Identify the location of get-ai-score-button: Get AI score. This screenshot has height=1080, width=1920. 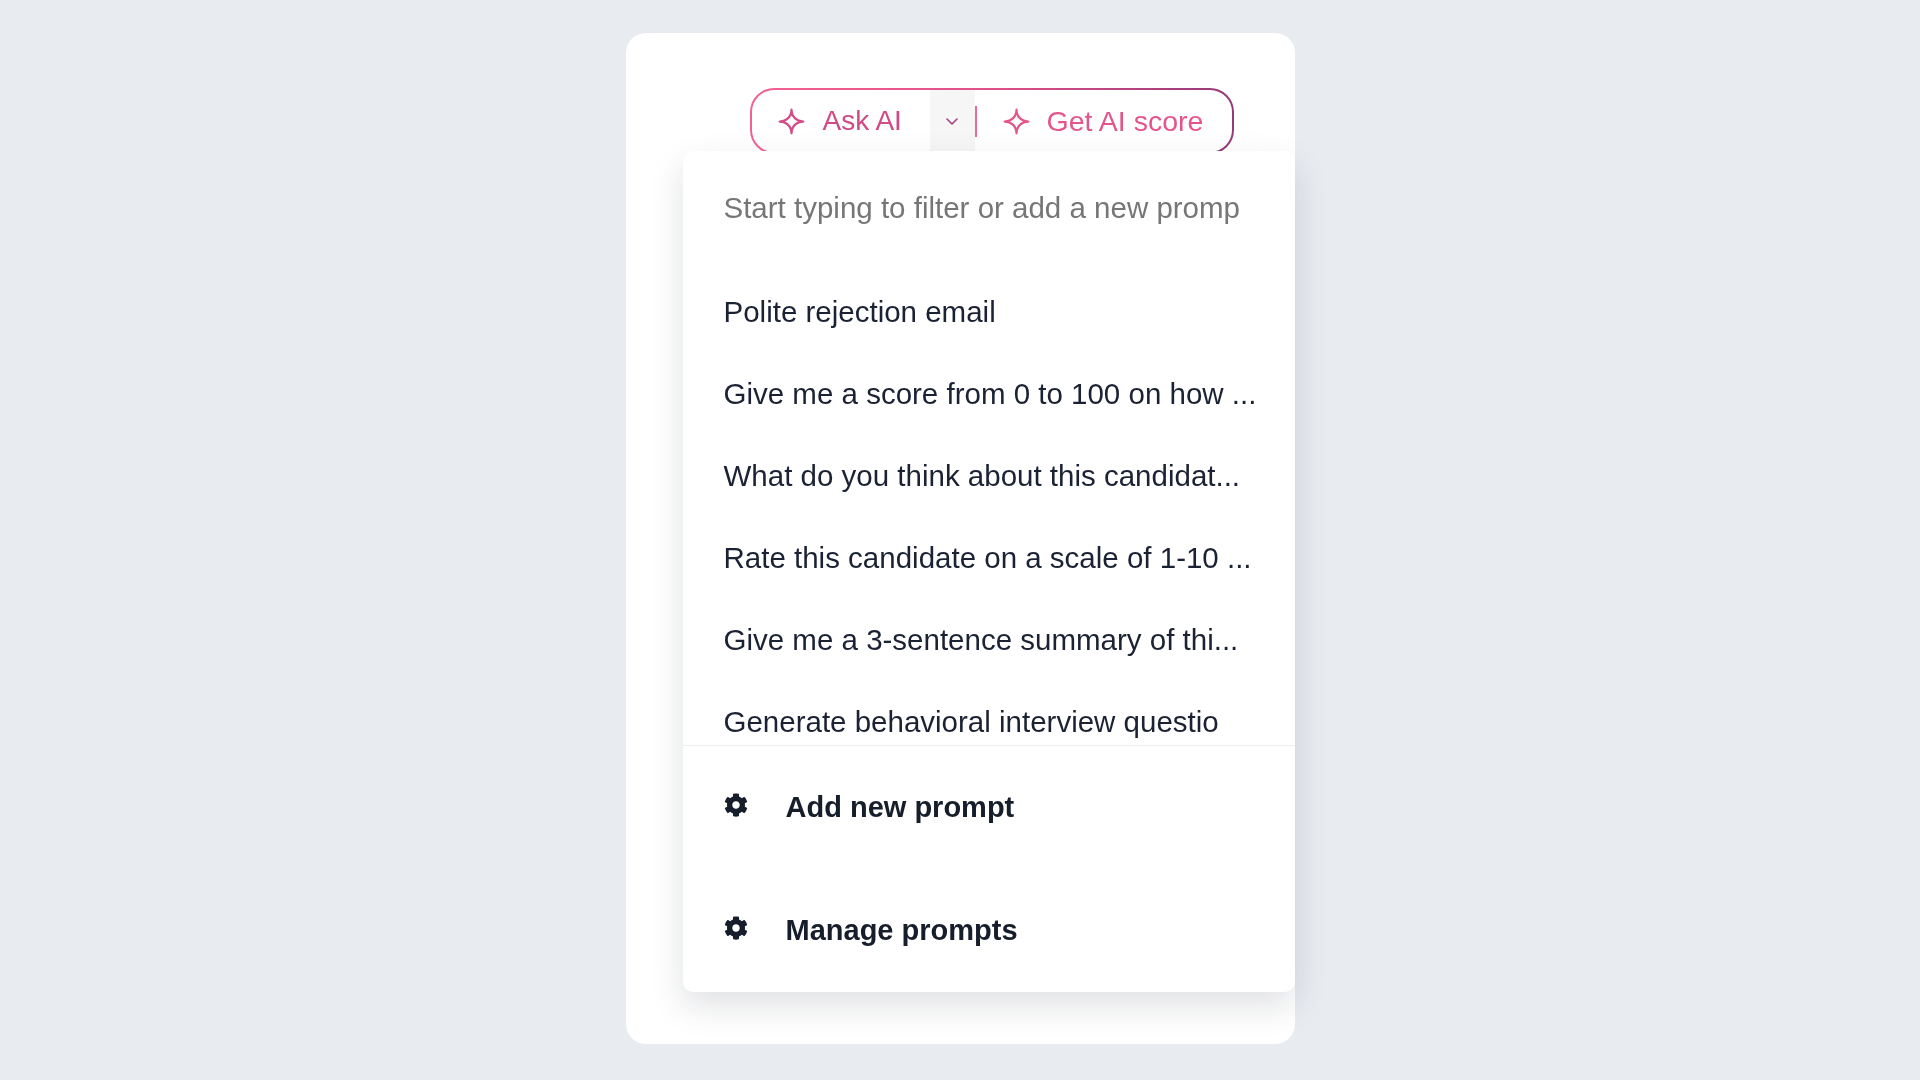
(1104, 121).